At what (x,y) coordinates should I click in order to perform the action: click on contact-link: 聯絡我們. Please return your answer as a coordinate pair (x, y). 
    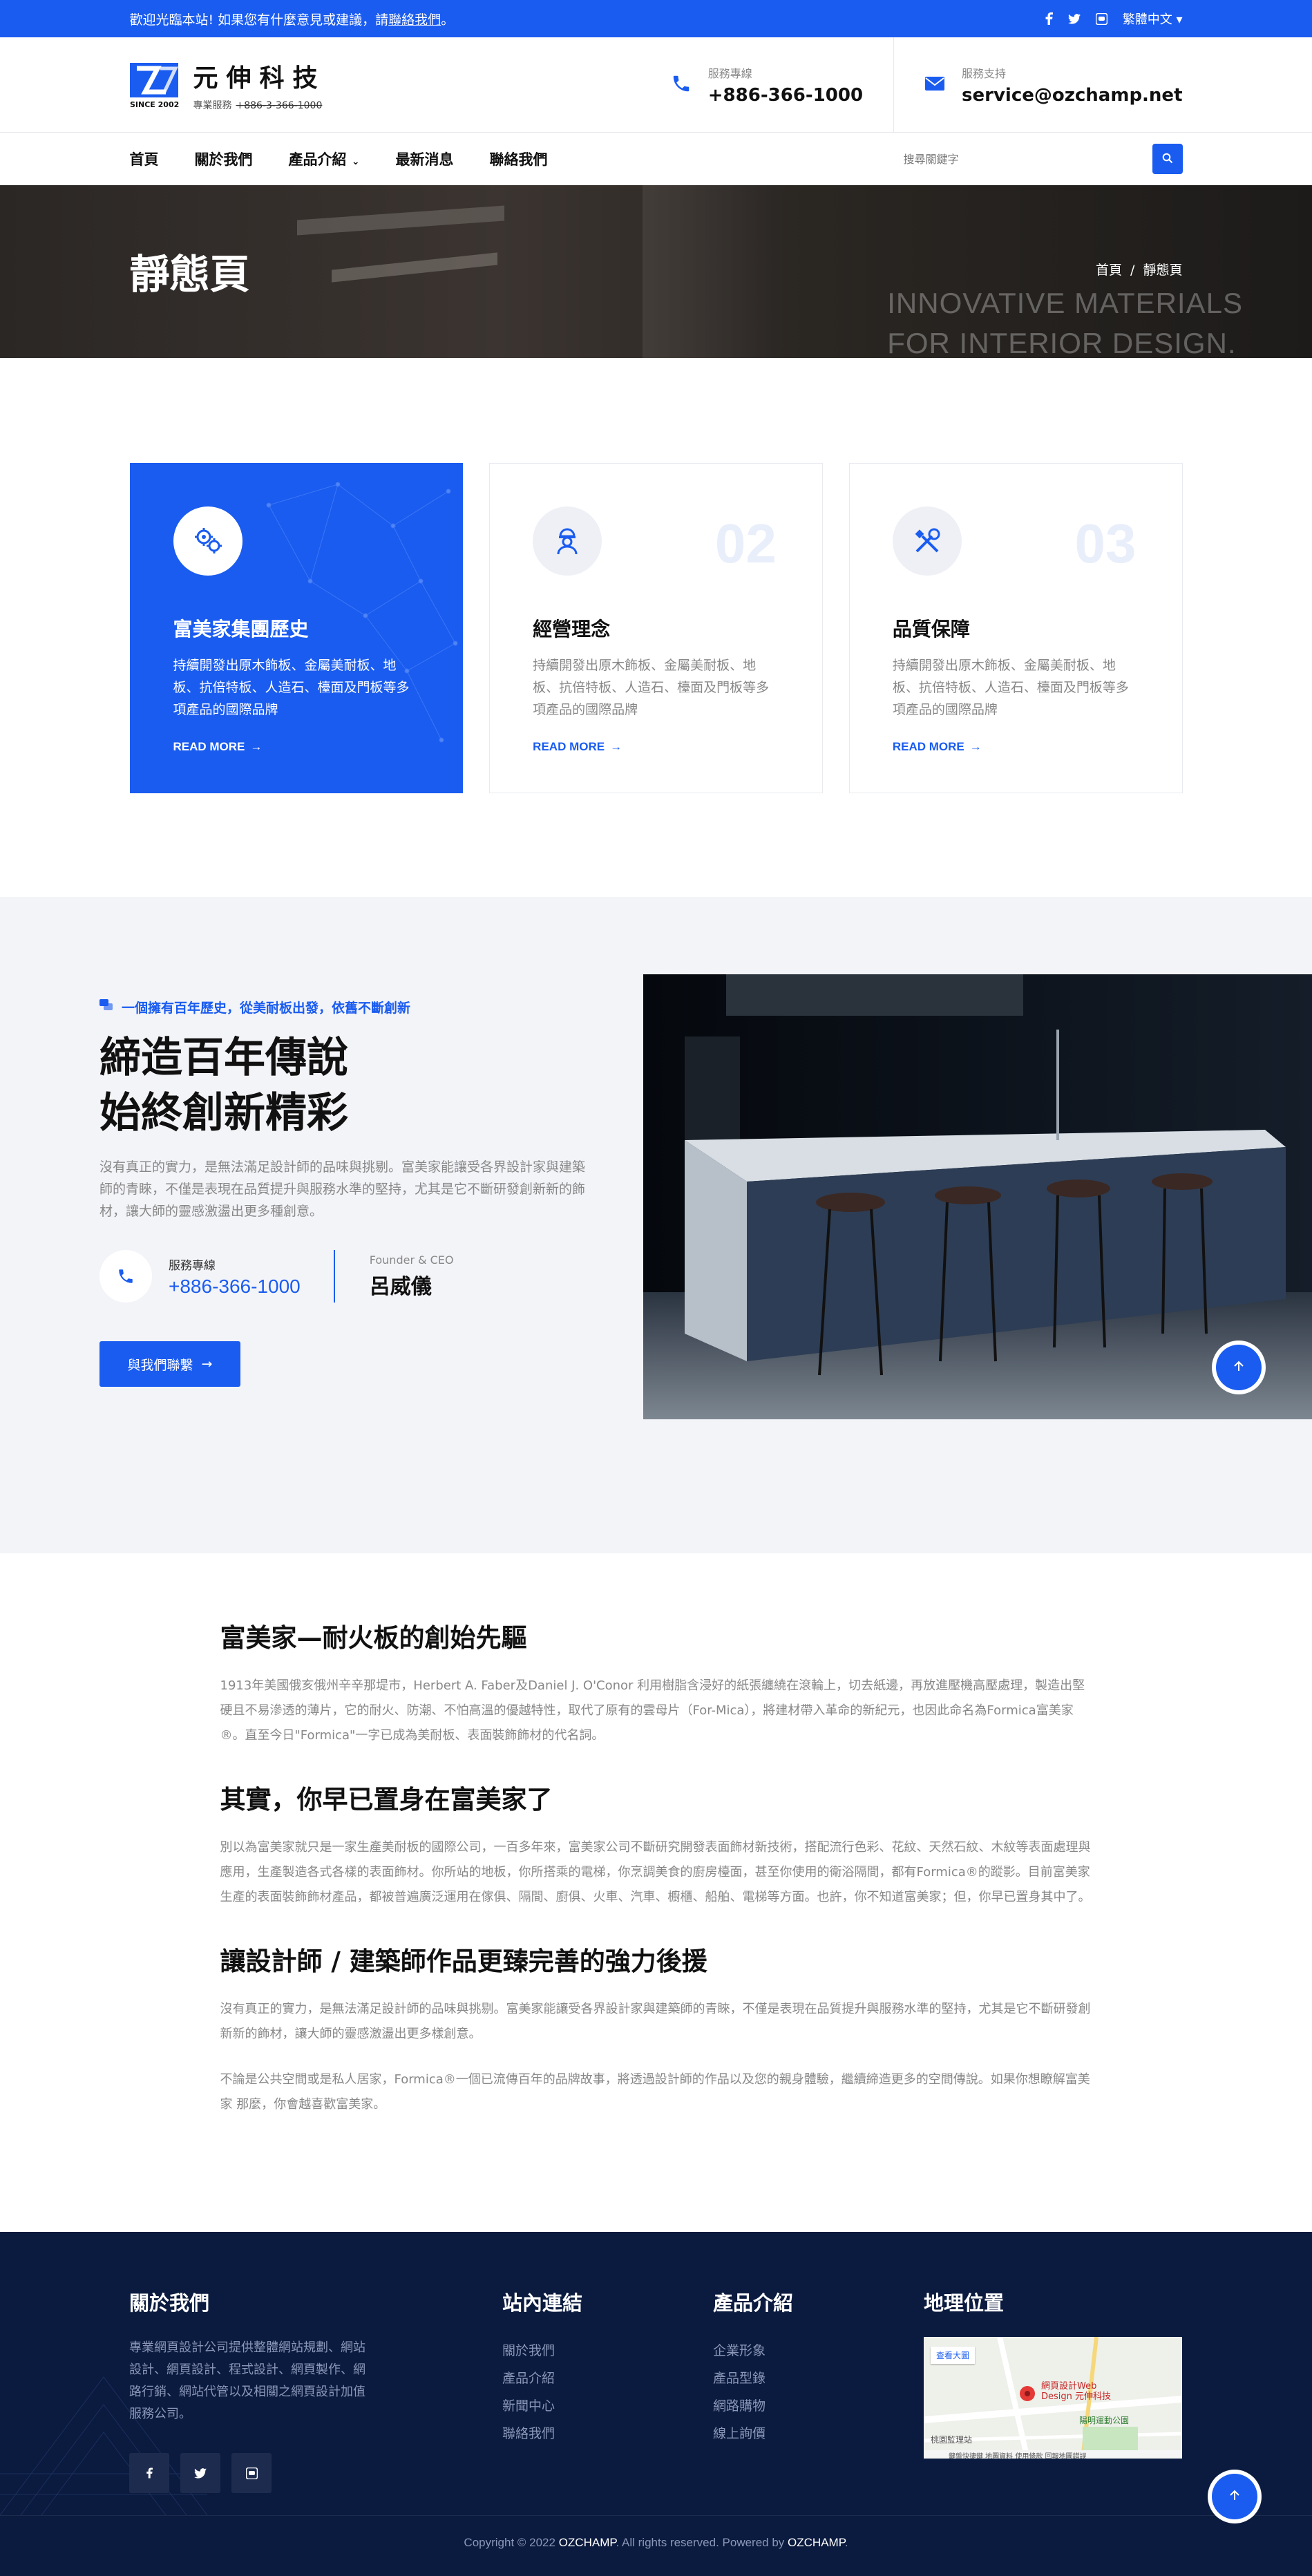
    Looking at the image, I should click on (414, 20).